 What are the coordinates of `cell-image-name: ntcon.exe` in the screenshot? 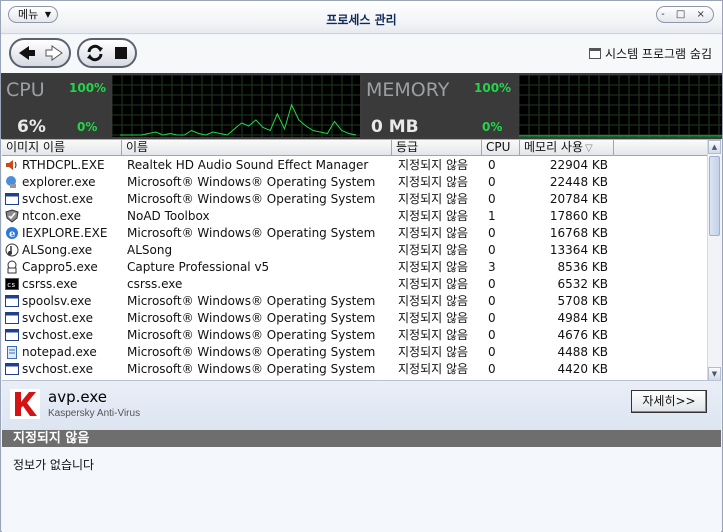 It's located at (51, 216).